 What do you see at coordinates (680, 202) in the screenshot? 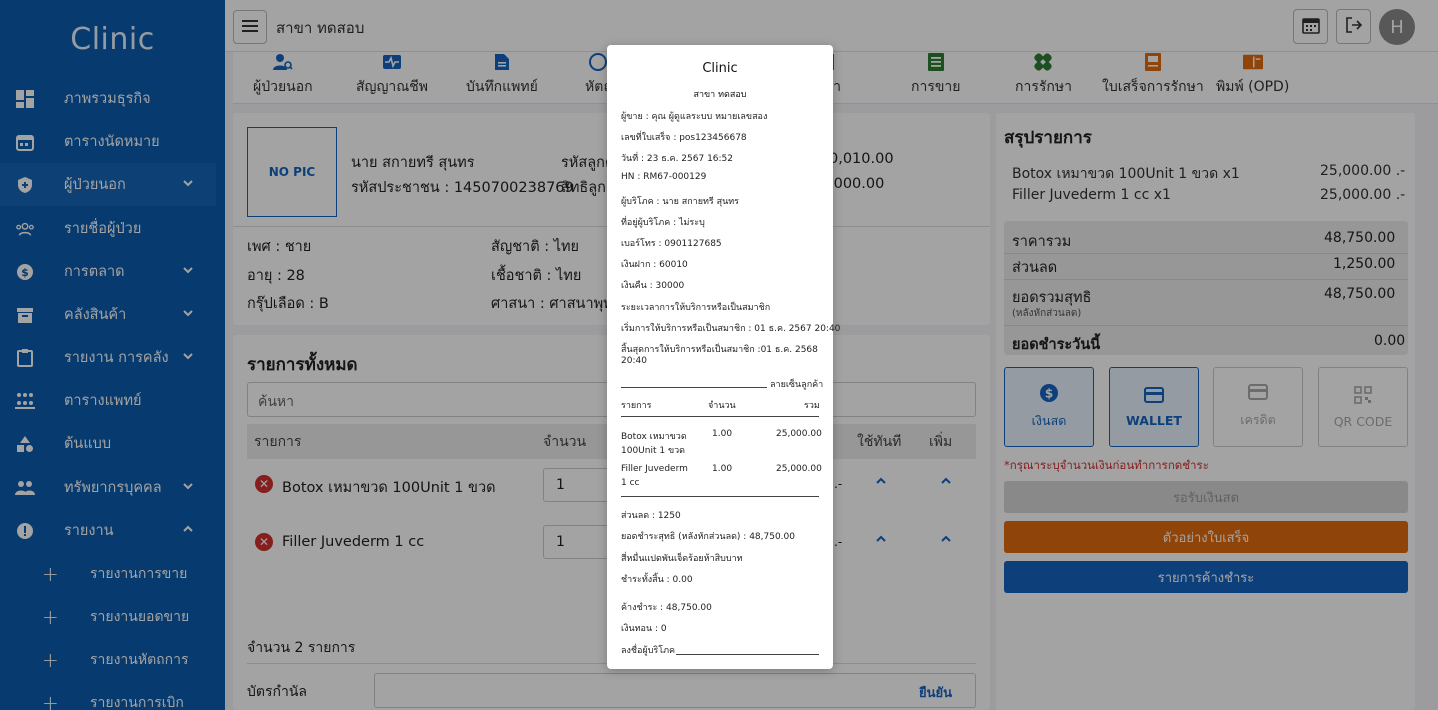
I see `receipt-customer: ผู้บริโภค : นาย สกายทรี สุนทร` at bounding box center [680, 202].